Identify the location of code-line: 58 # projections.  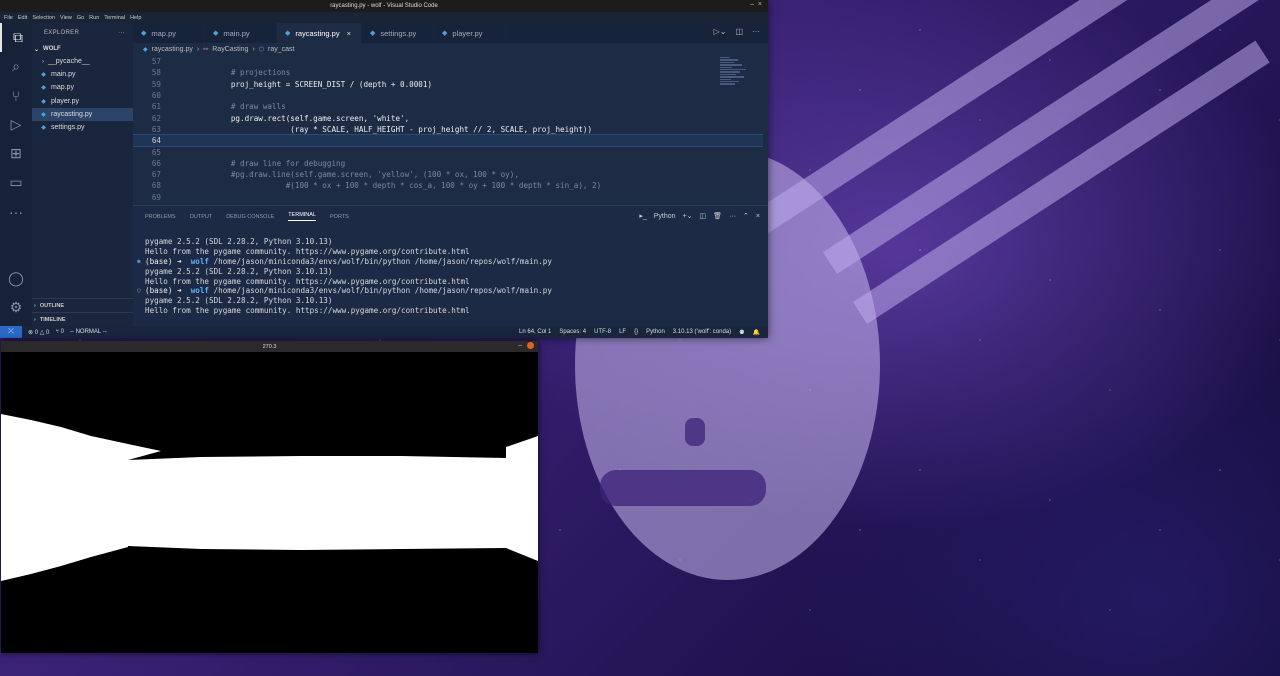
(448, 72).